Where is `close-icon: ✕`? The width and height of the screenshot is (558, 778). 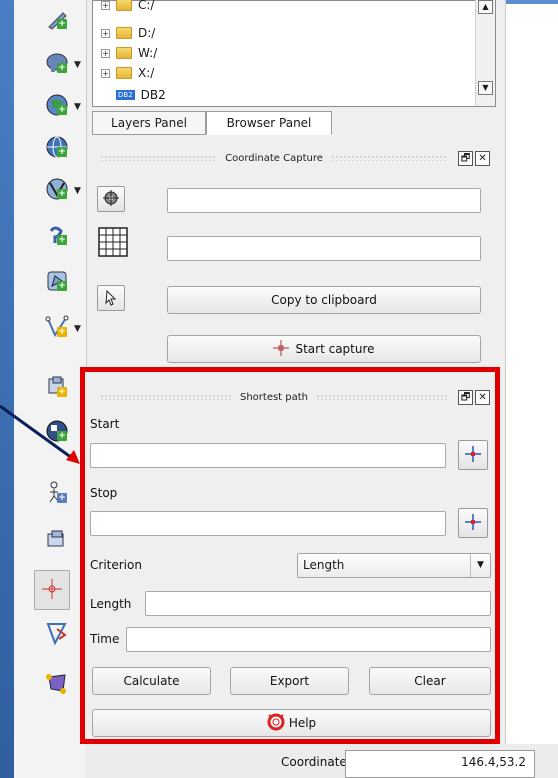 close-icon: ✕ is located at coordinates (483, 158).